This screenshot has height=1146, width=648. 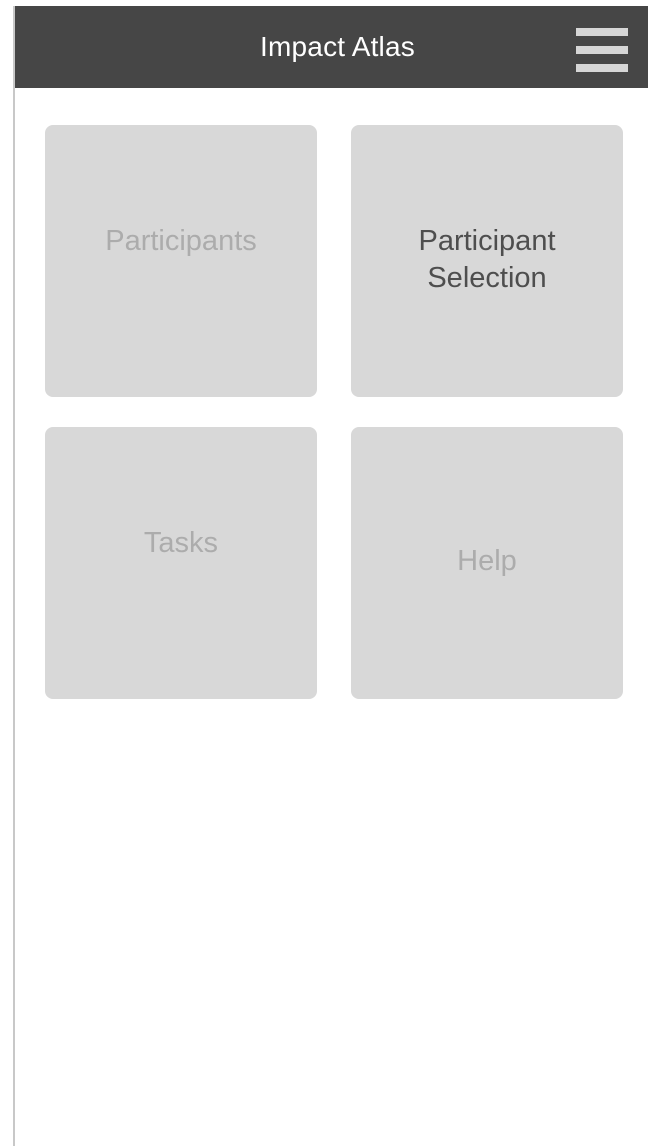 I want to click on tile-participant-selection-label: Participant Selection, so click(x=487, y=260).